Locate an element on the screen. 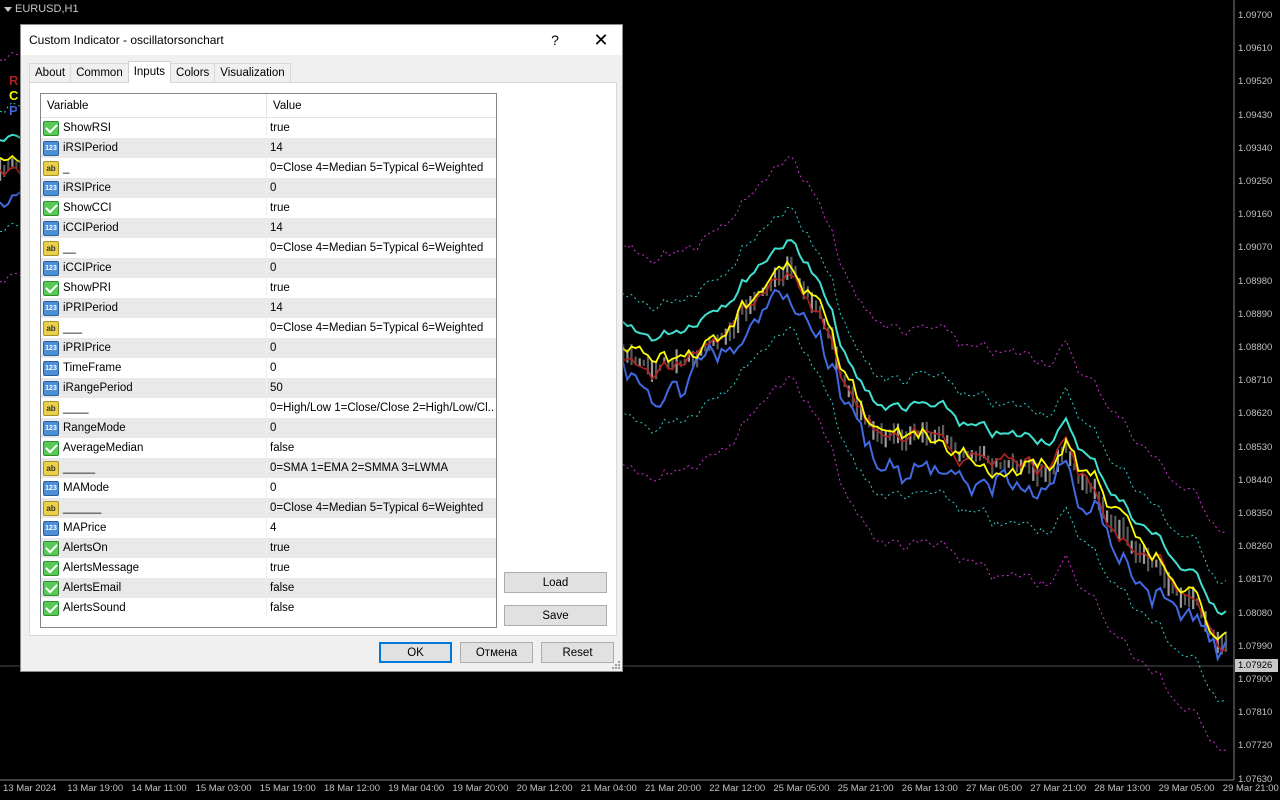  table-row: 123 iRSIPeriod 14 is located at coordinates (268, 148).